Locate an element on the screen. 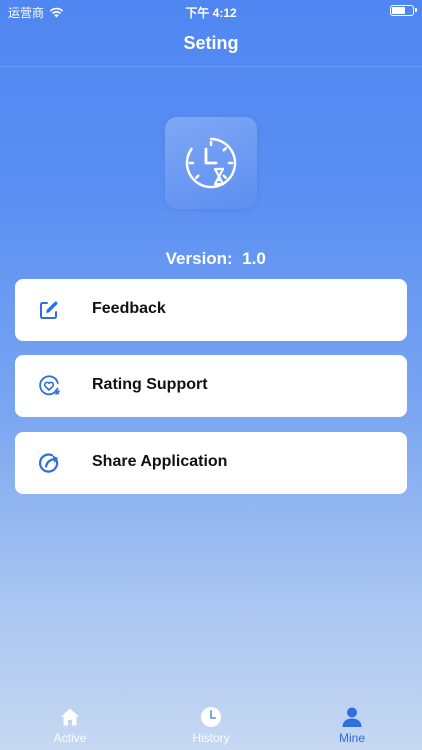  status-bar: 运营商 下午 4:12 is located at coordinates (211, 11).